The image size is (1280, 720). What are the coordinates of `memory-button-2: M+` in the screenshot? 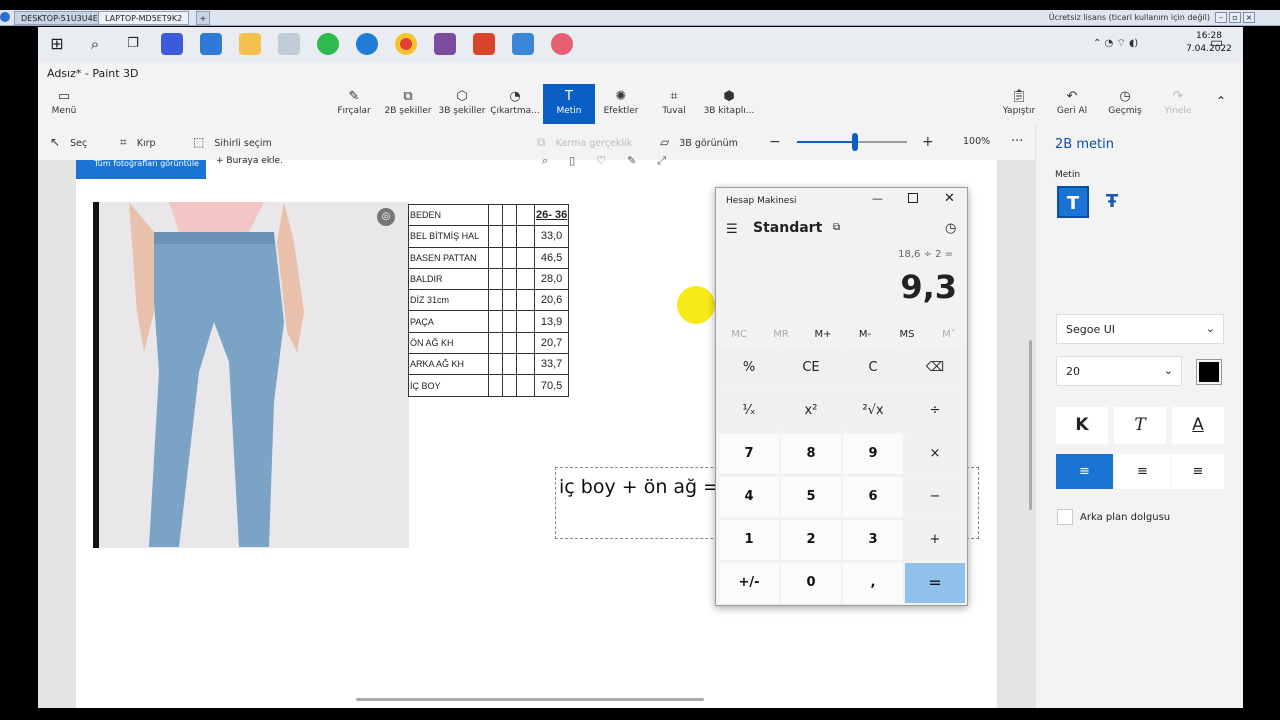 It's located at (823, 334).